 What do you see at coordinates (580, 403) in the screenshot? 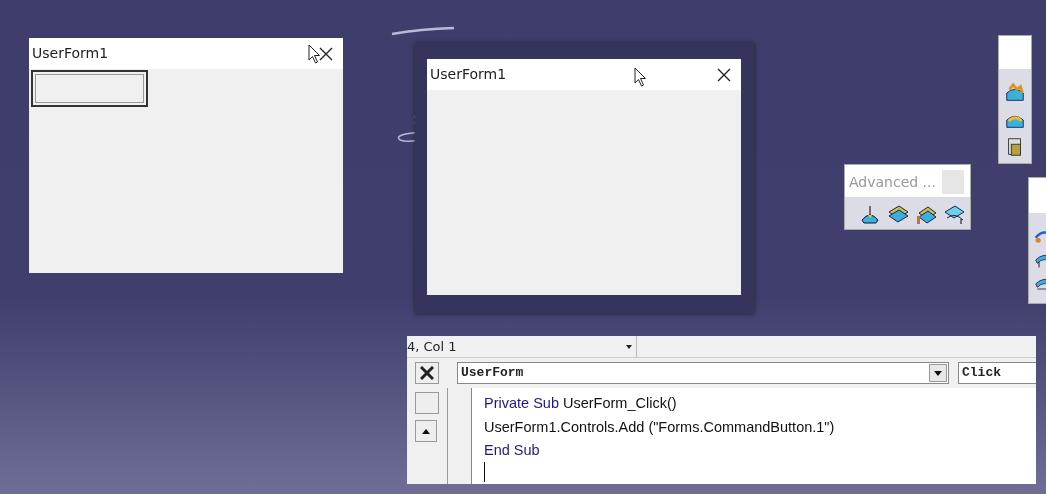
I see `code-line: Private Sub UserForm_Click()` at bounding box center [580, 403].